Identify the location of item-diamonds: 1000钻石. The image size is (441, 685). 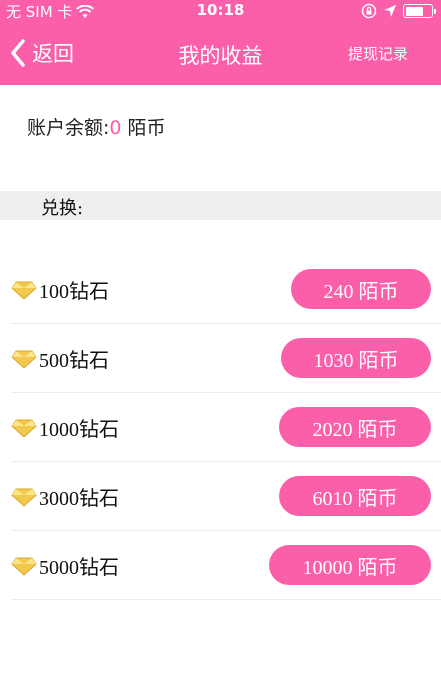
(79, 430).